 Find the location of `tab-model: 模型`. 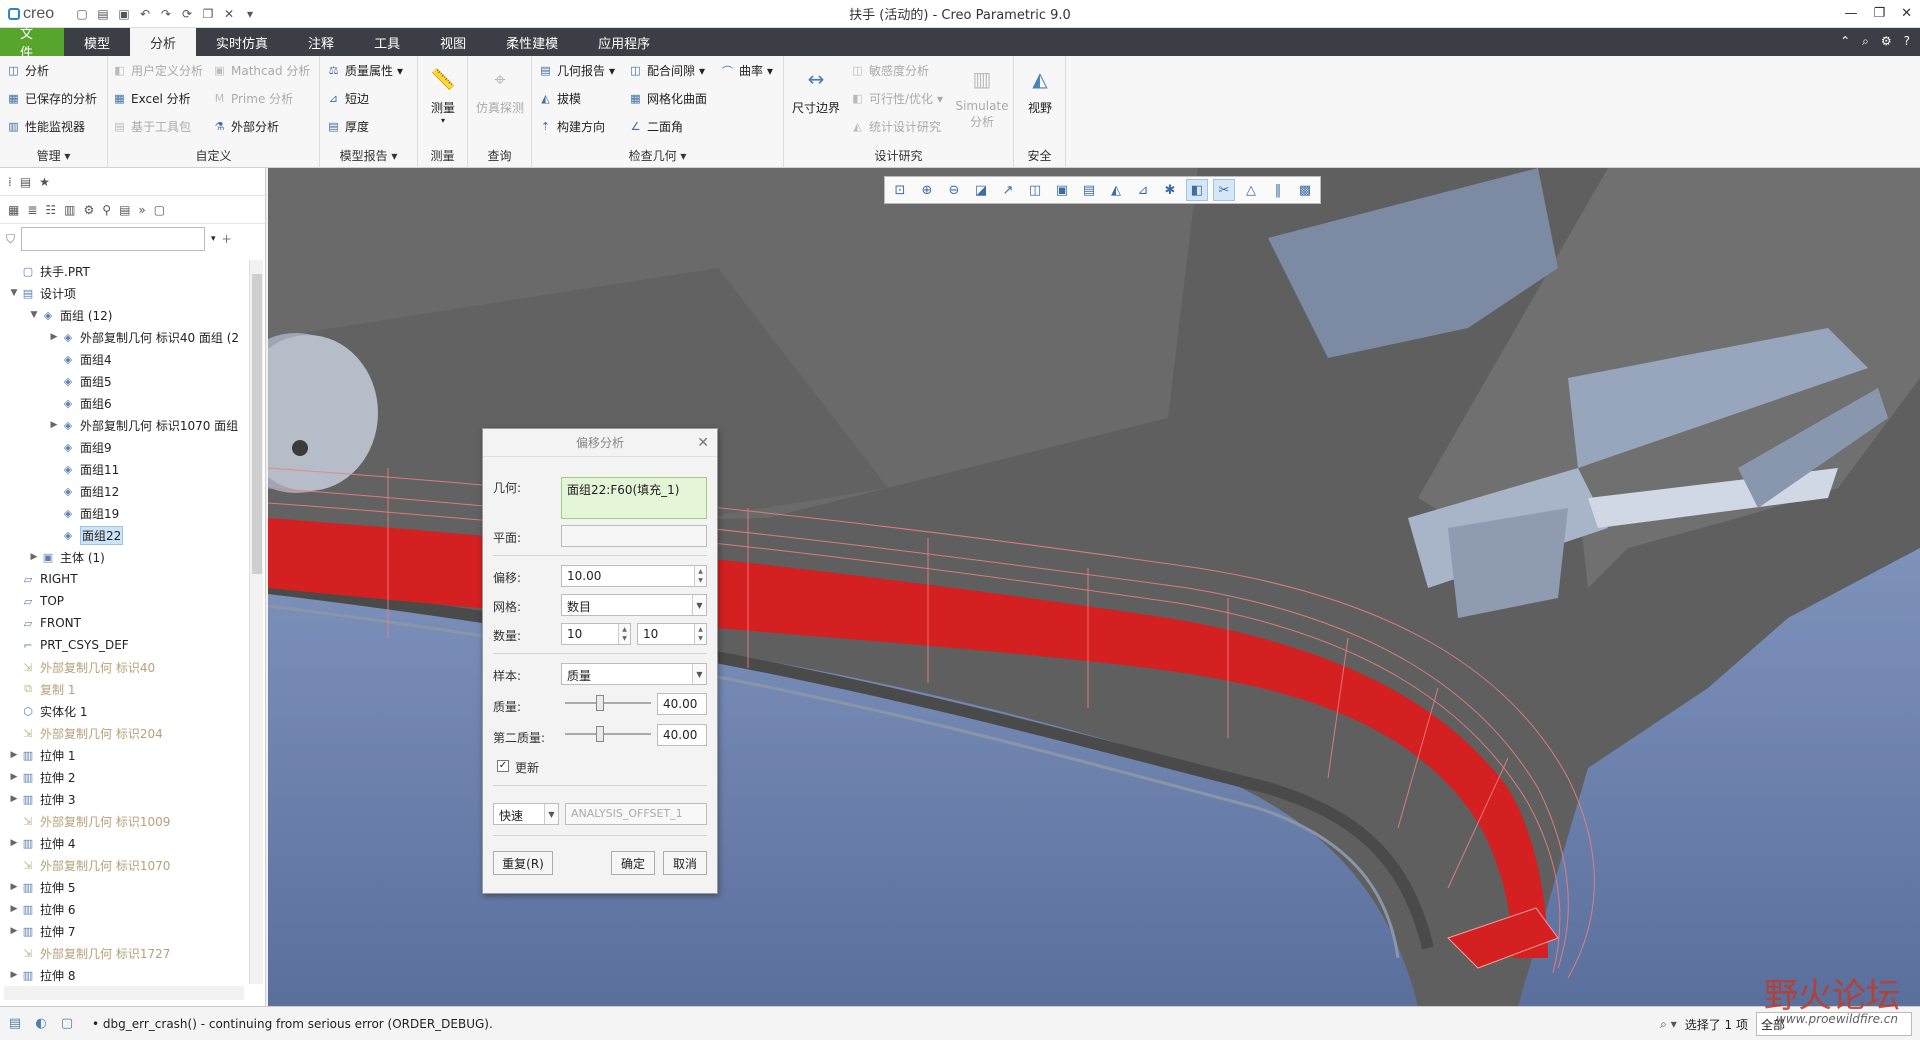

tab-model: 模型 is located at coordinates (97, 42).